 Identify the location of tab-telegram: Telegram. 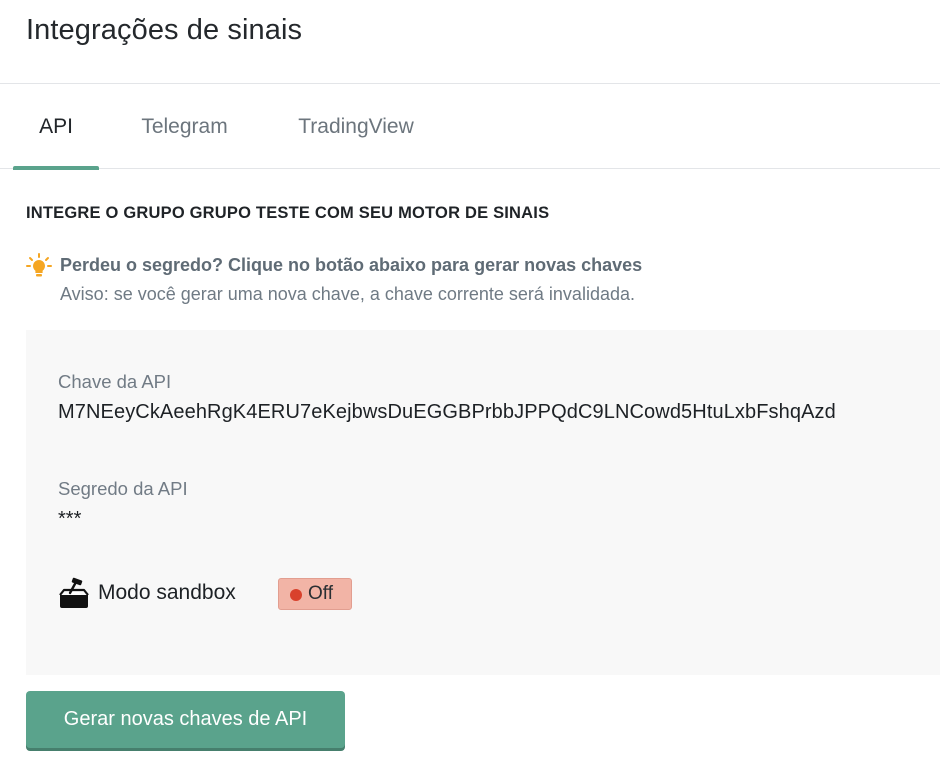
(184, 126).